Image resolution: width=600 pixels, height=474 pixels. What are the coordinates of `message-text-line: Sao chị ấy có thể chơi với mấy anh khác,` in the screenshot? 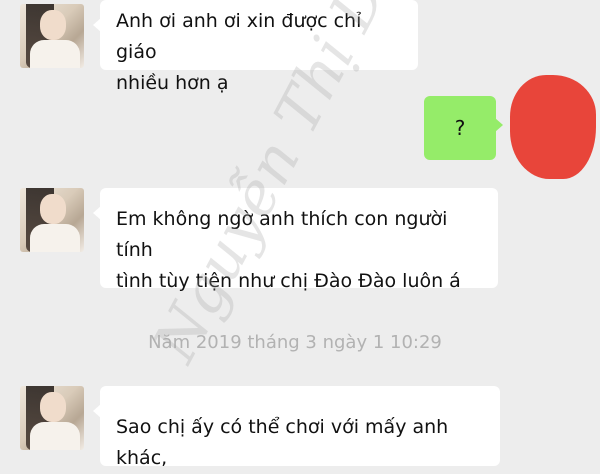 It's located at (282, 442).